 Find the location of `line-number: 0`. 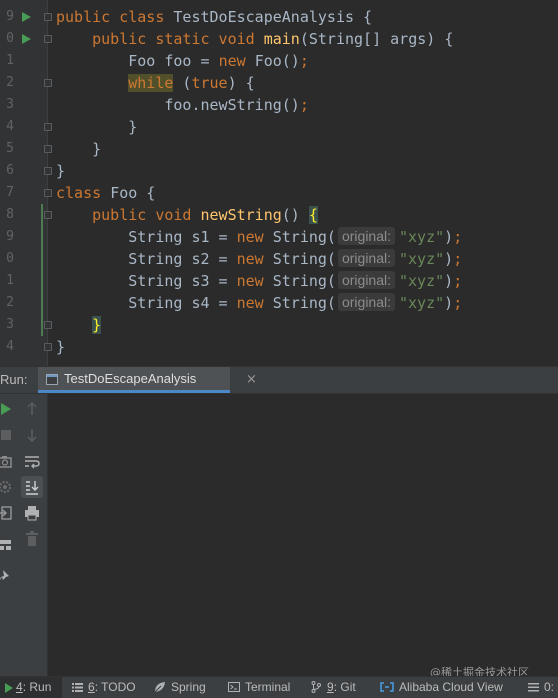

line-number: 0 is located at coordinates (10, 38).